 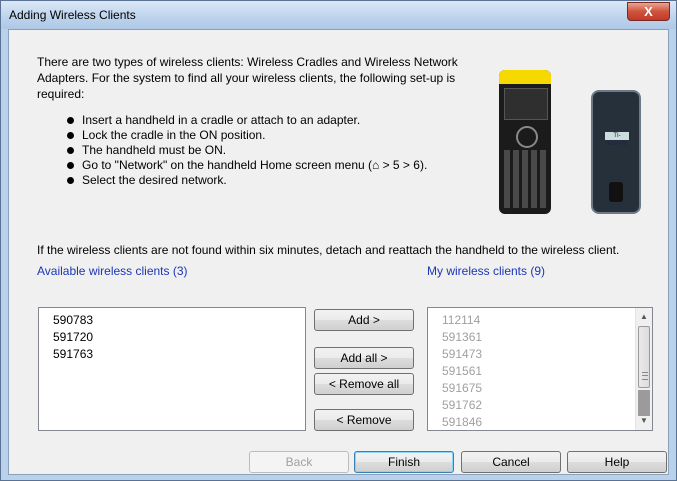 I want to click on my-clients-label: My wireless clients (9), so click(x=486, y=271).